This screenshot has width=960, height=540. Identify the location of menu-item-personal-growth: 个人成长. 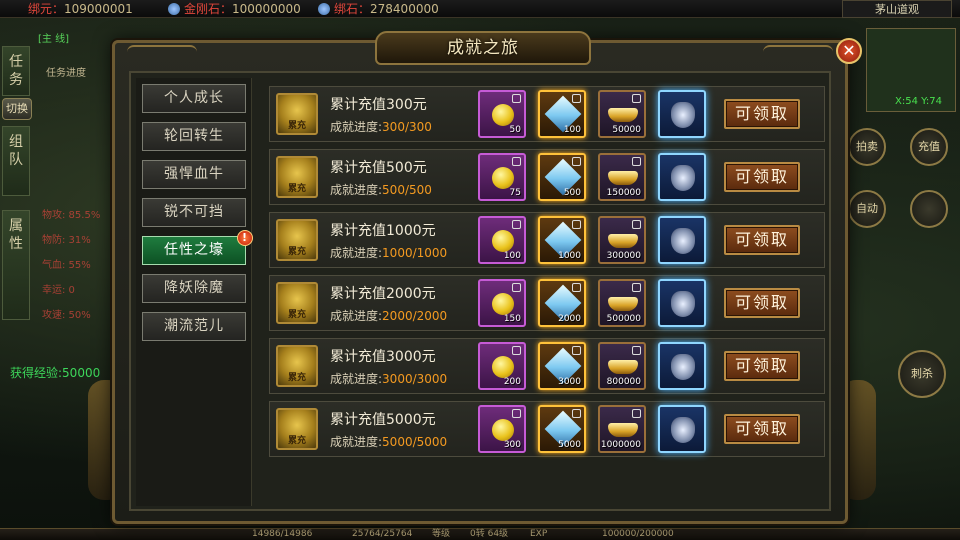
(194, 98).